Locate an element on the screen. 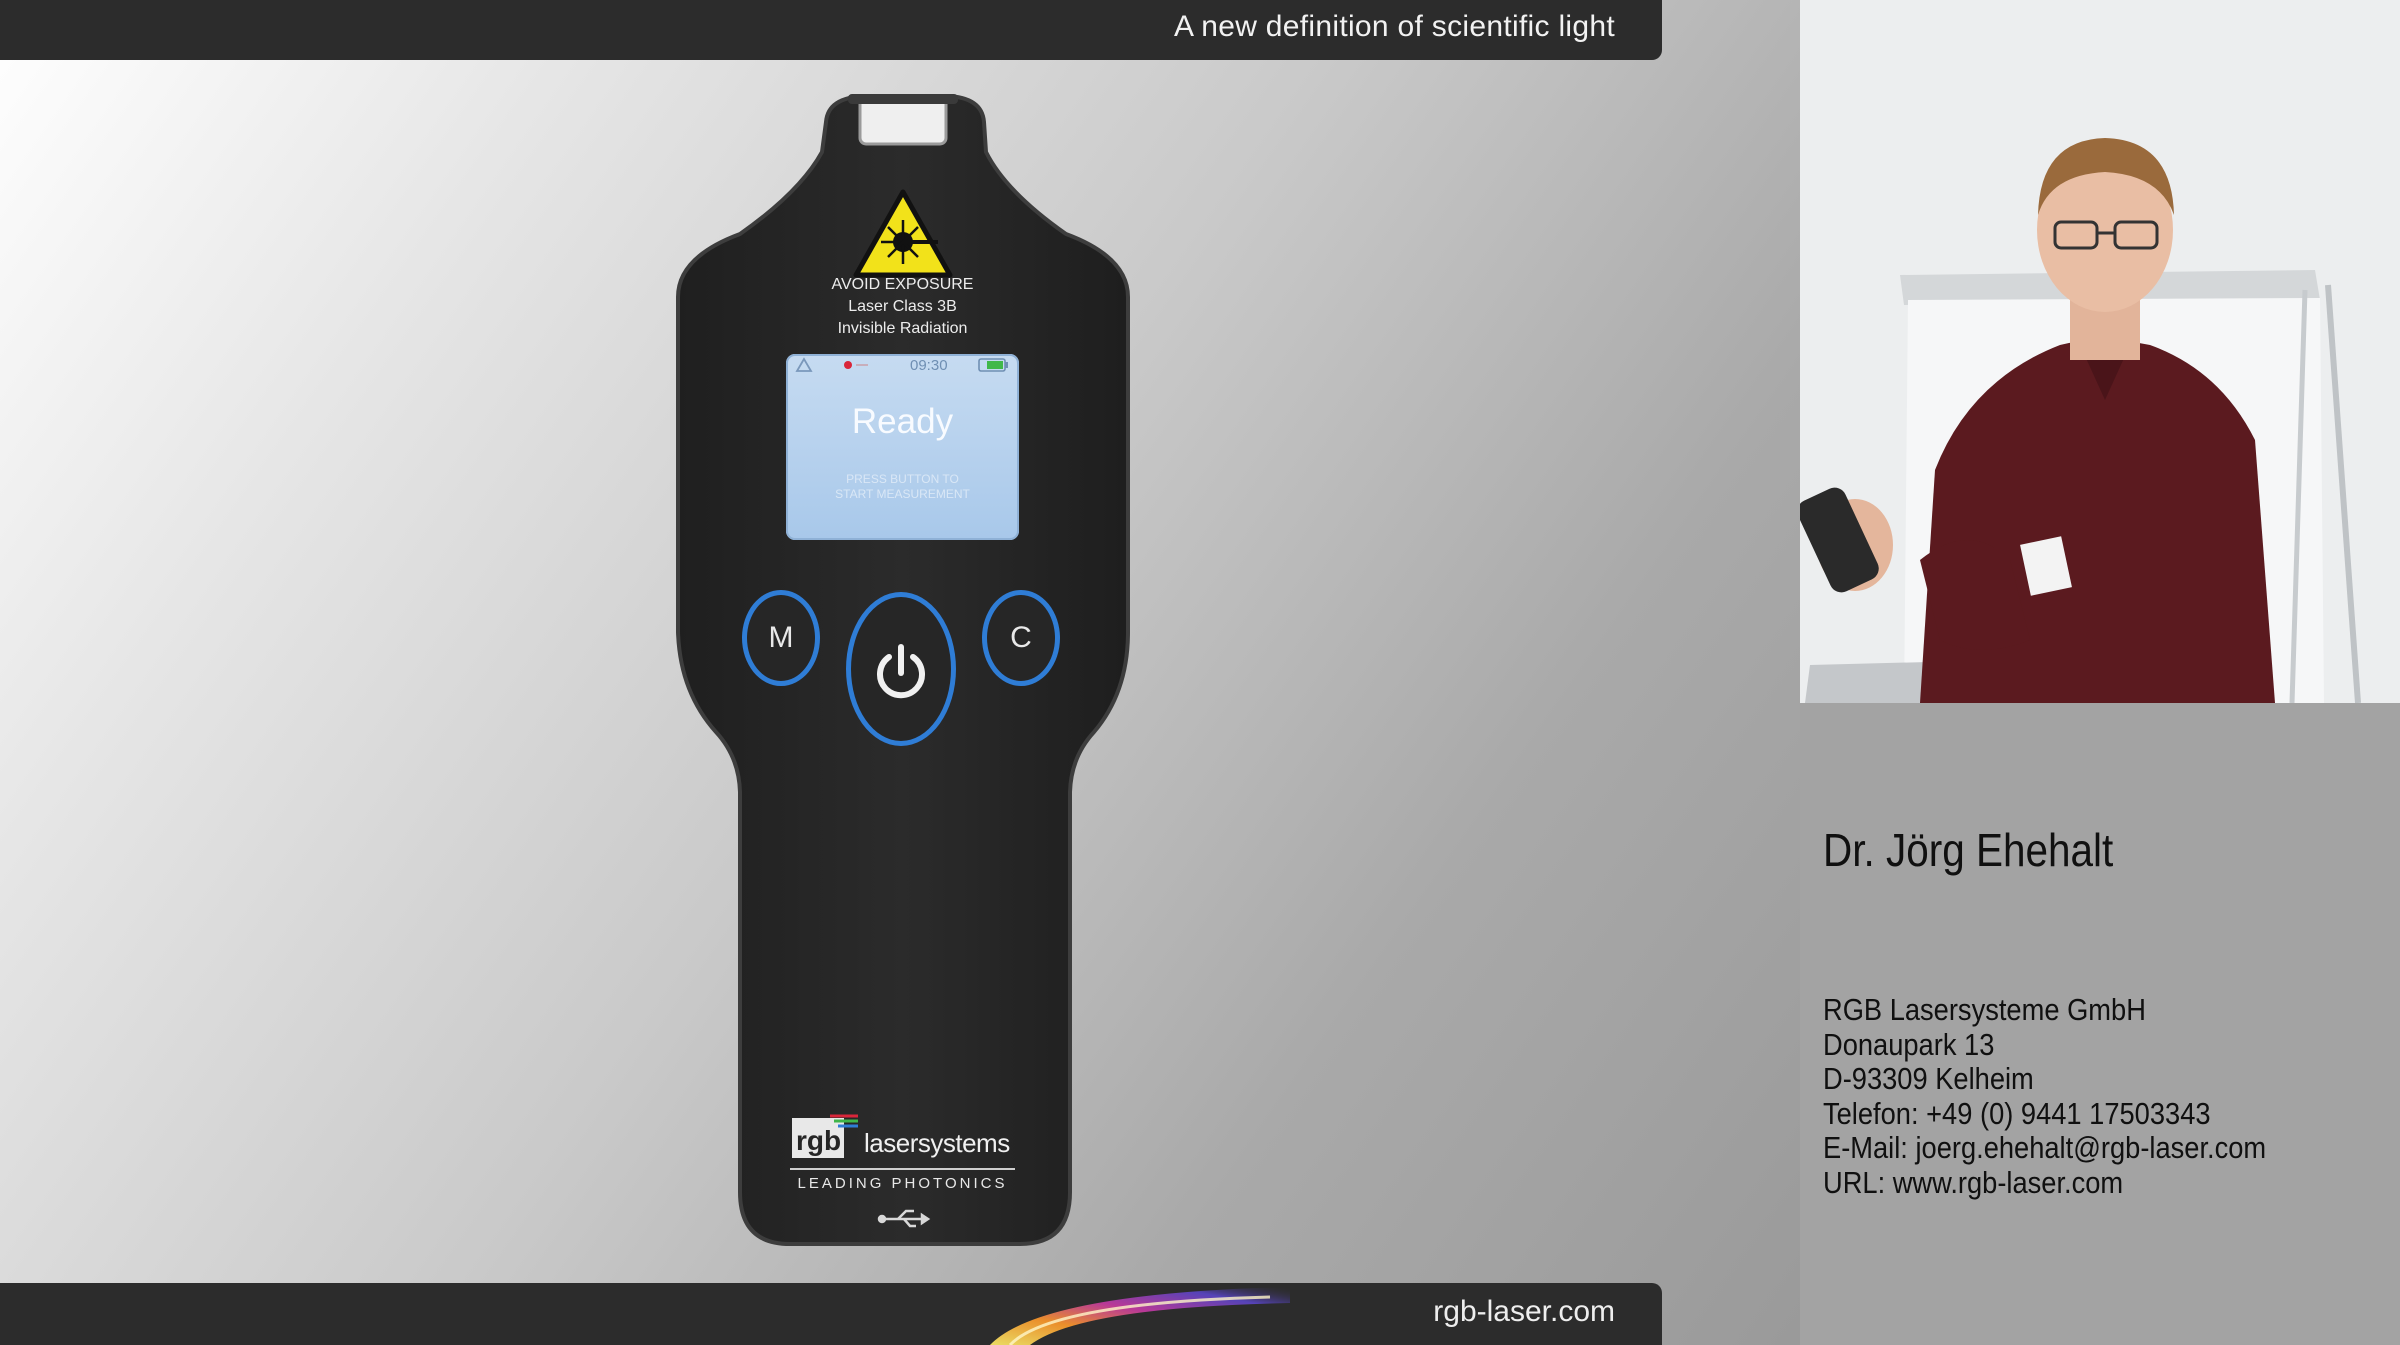 Image resolution: width=2400 pixels, height=1345 pixels. rgb-logo-icon: rgb is located at coordinates (825, 1136).